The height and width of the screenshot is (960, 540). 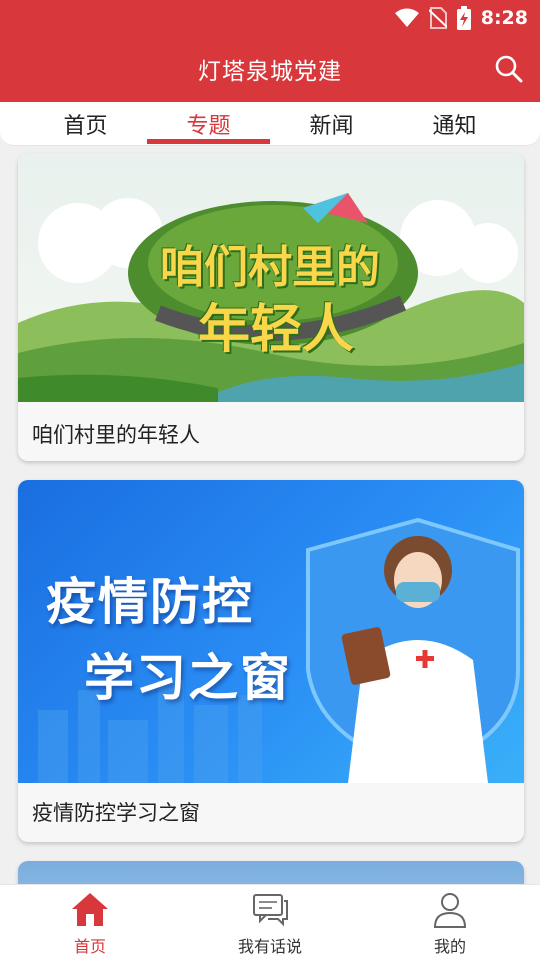 I want to click on wifi-icon, so click(x=406, y=17).